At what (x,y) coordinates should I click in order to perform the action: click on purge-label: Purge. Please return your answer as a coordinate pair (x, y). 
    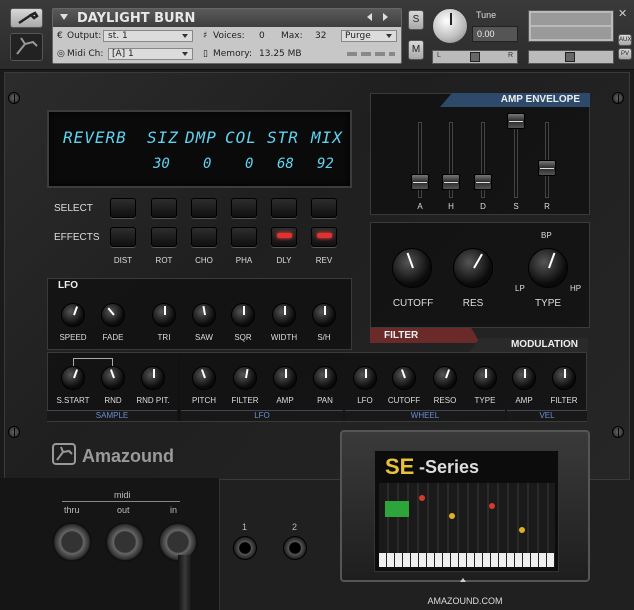
    Looking at the image, I should click on (358, 36).